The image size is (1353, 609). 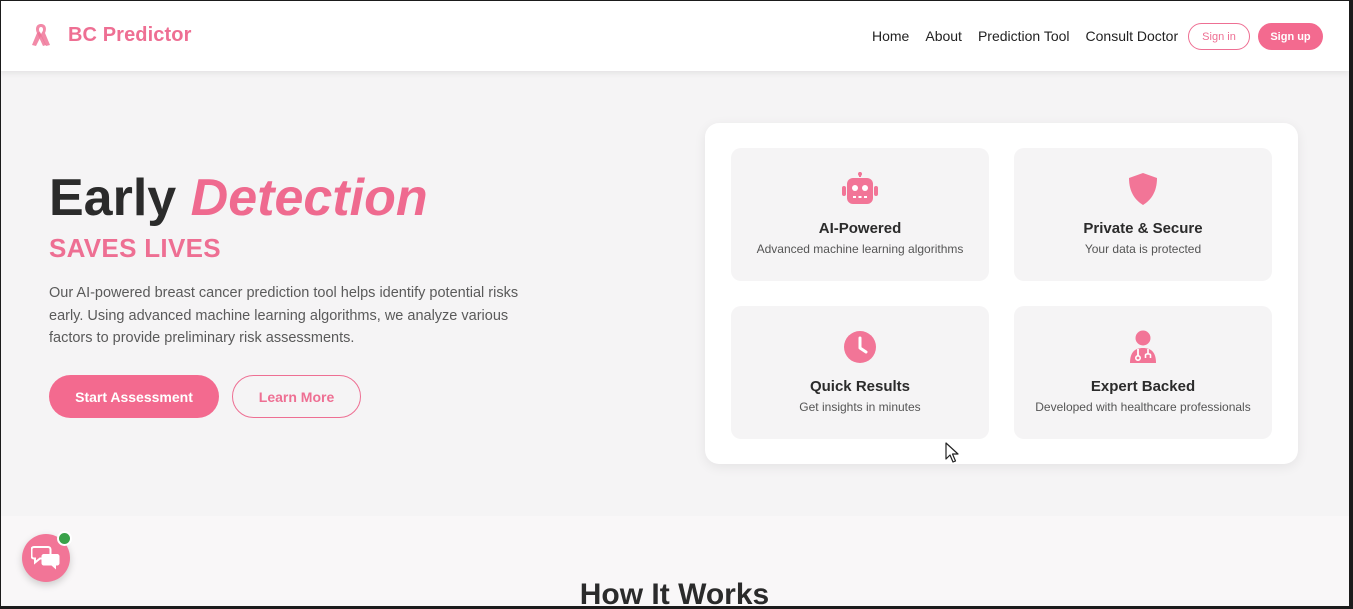 What do you see at coordinates (943, 36) in the screenshot?
I see `nav-item-about: About` at bounding box center [943, 36].